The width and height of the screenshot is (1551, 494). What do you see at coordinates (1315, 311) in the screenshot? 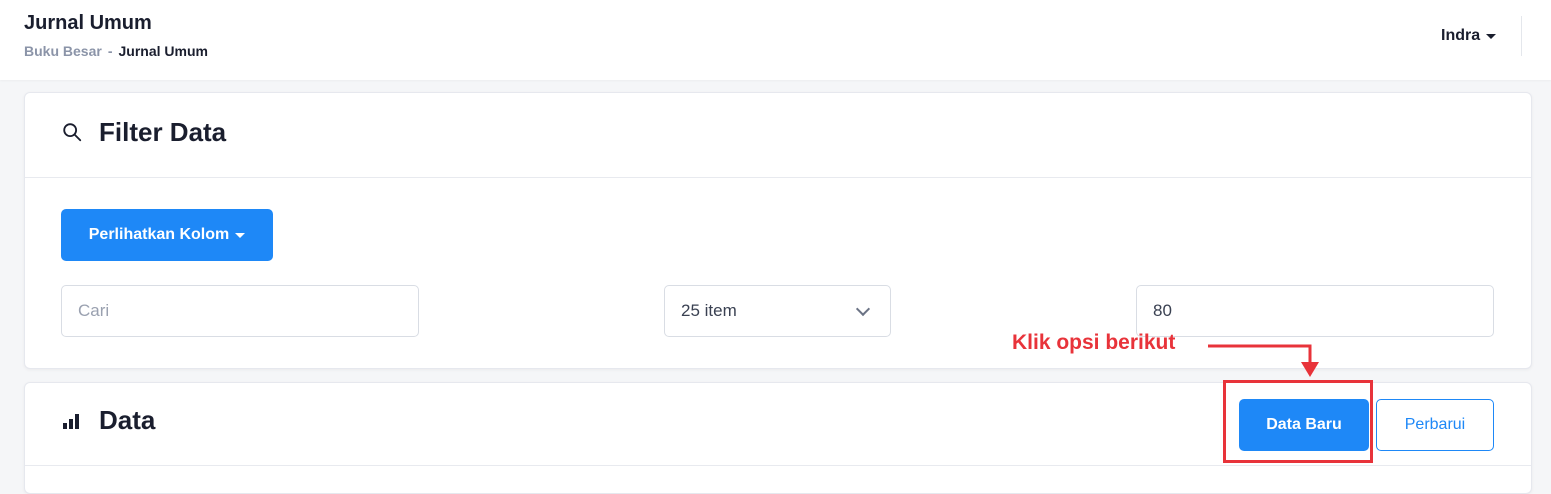
I see `number-input` at bounding box center [1315, 311].